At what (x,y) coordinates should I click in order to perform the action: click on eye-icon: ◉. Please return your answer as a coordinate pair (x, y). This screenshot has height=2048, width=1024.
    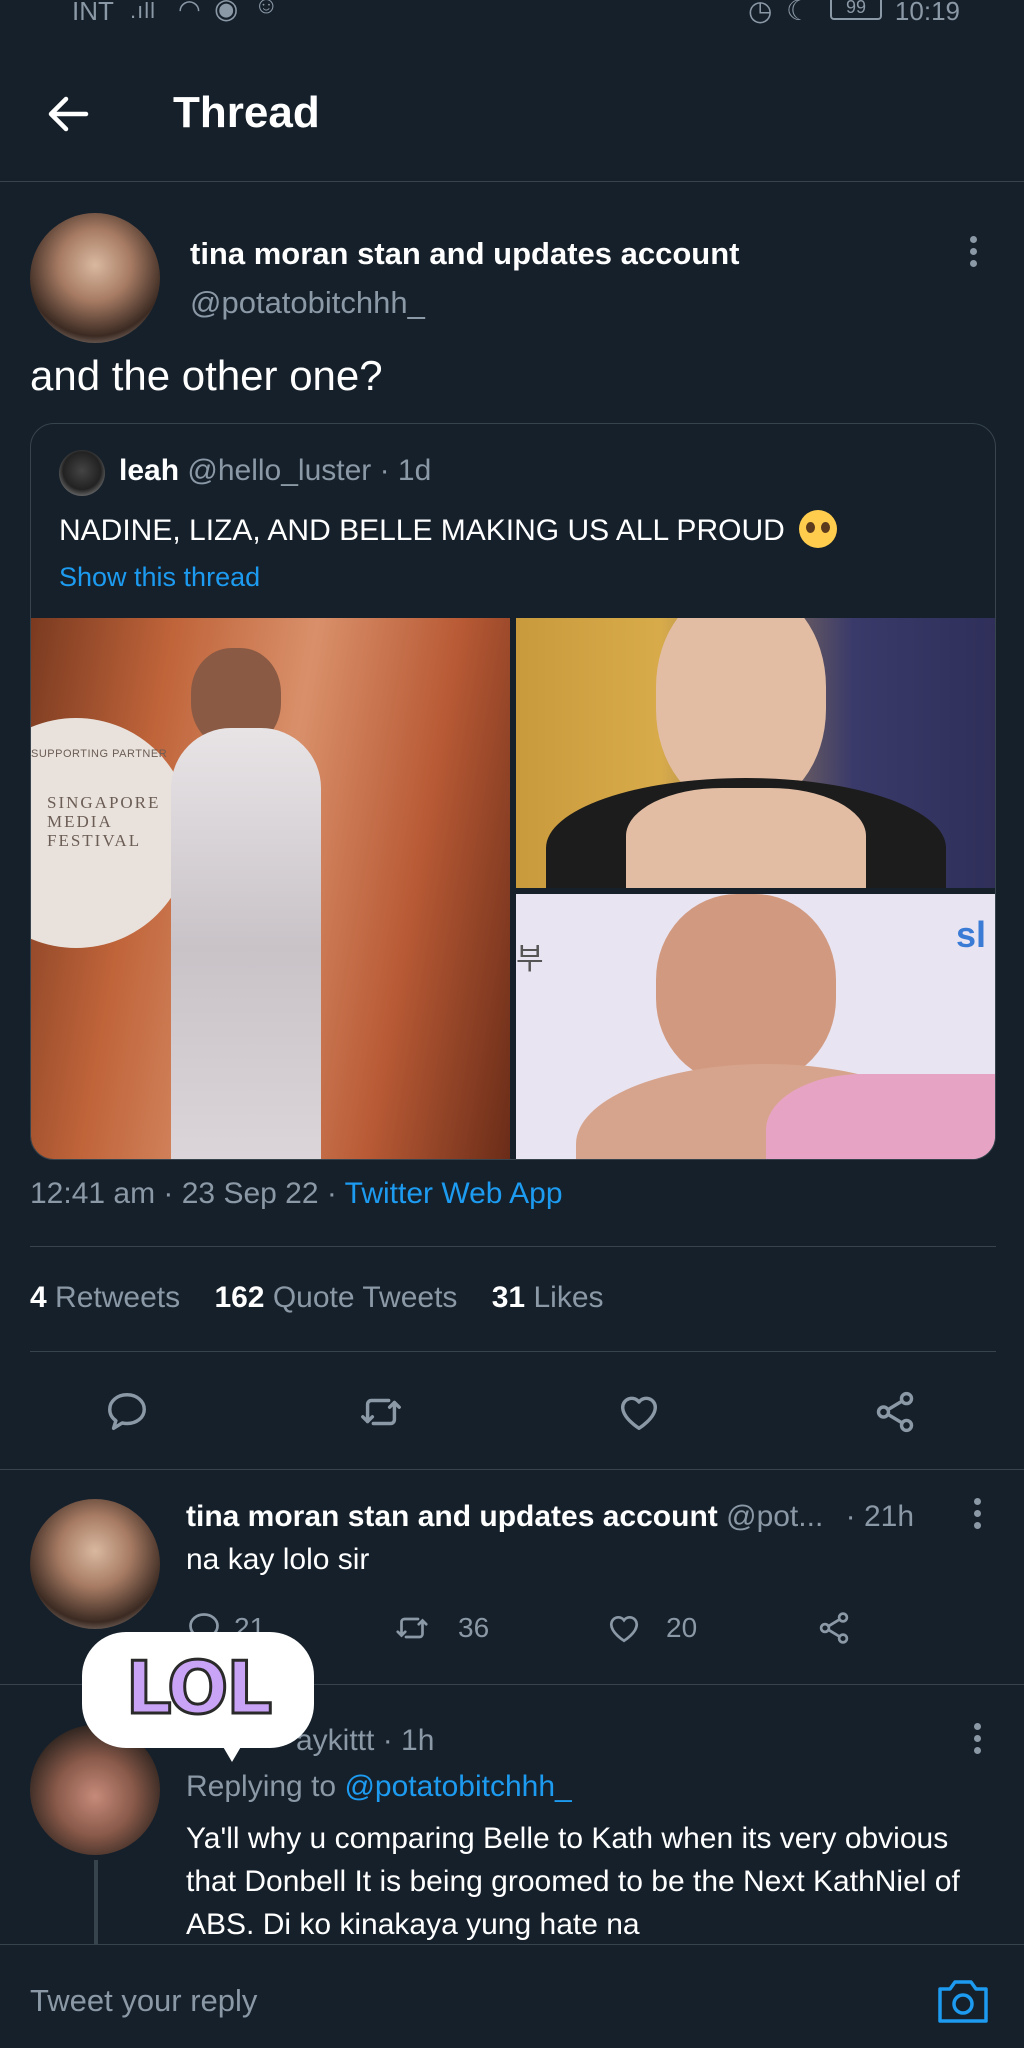
    Looking at the image, I should click on (226, 12).